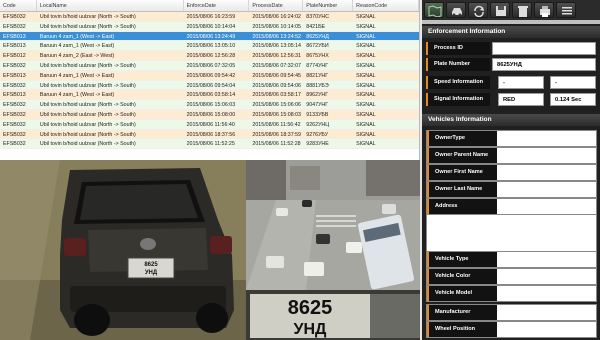 Image resolution: width=600 pixels, height=340 pixels. What do you see at coordinates (511, 276) in the screenshot?
I see `vehicle-color-row: Vehicle Color` at bounding box center [511, 276].